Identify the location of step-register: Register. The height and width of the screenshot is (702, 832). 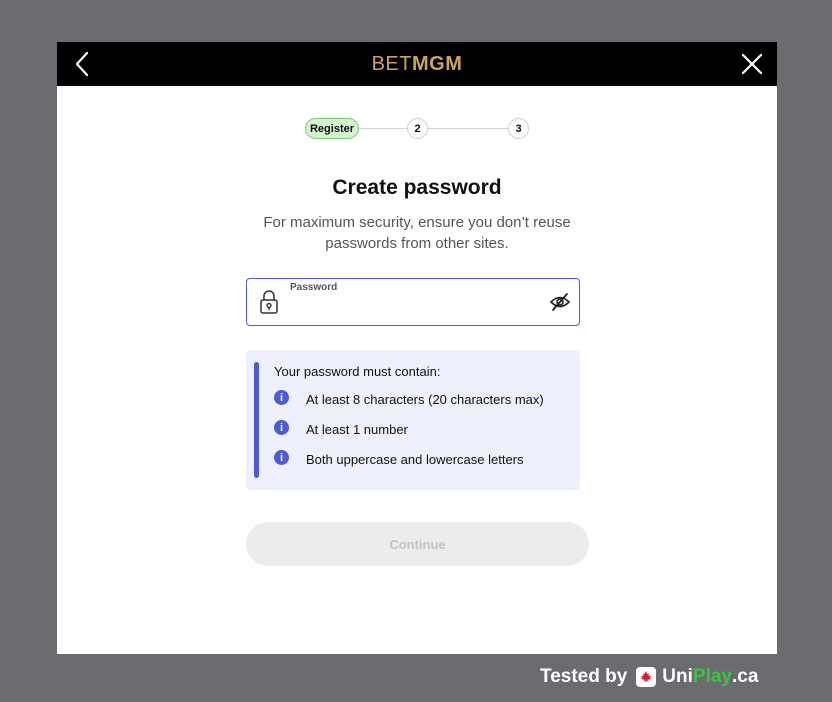
(332, 128).